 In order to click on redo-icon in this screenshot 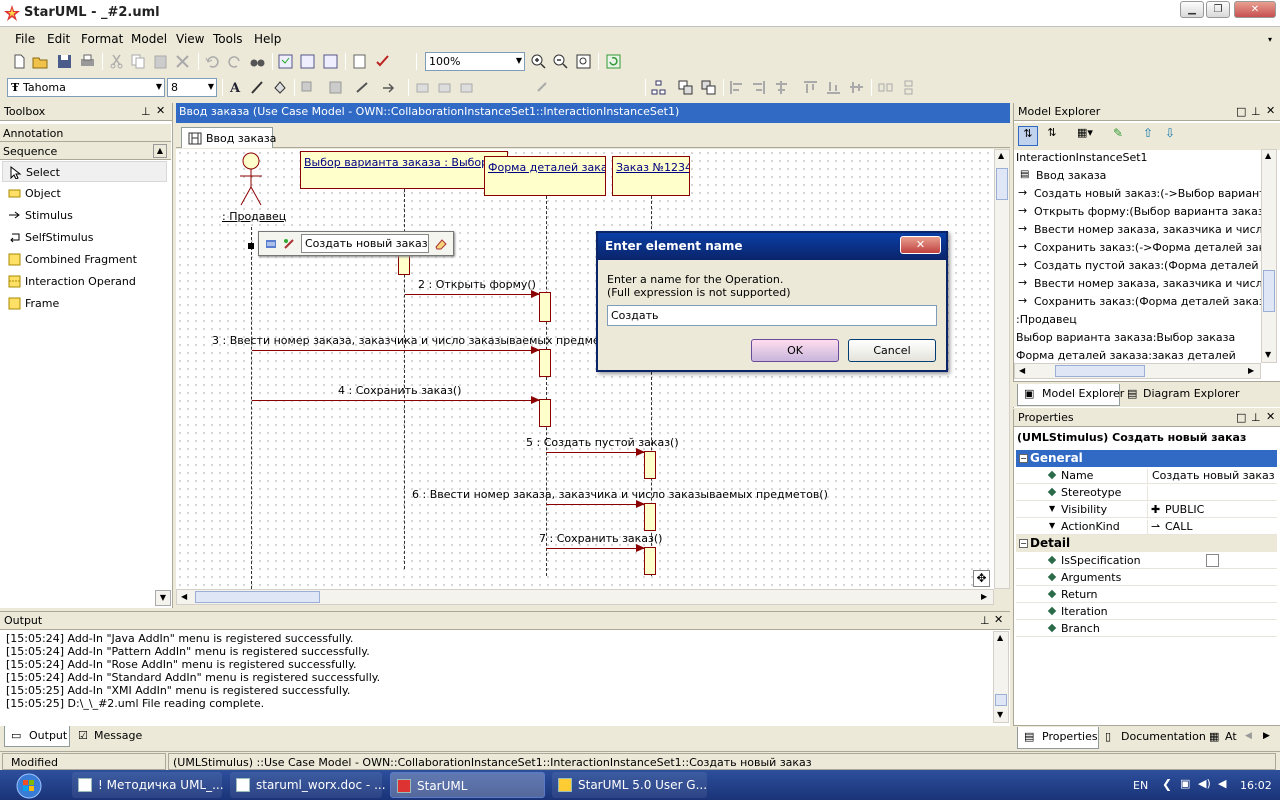, I will do `click(234, 61)`.